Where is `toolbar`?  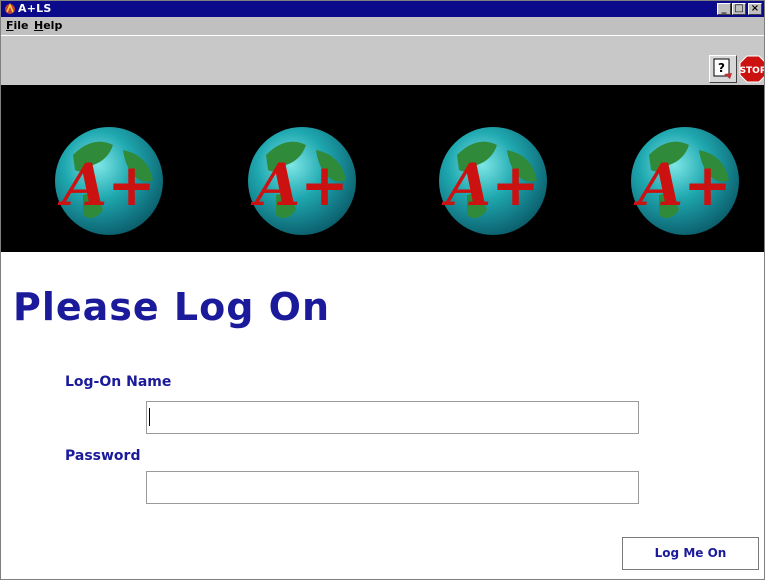
toolbar is located at coordinates (382, 60).